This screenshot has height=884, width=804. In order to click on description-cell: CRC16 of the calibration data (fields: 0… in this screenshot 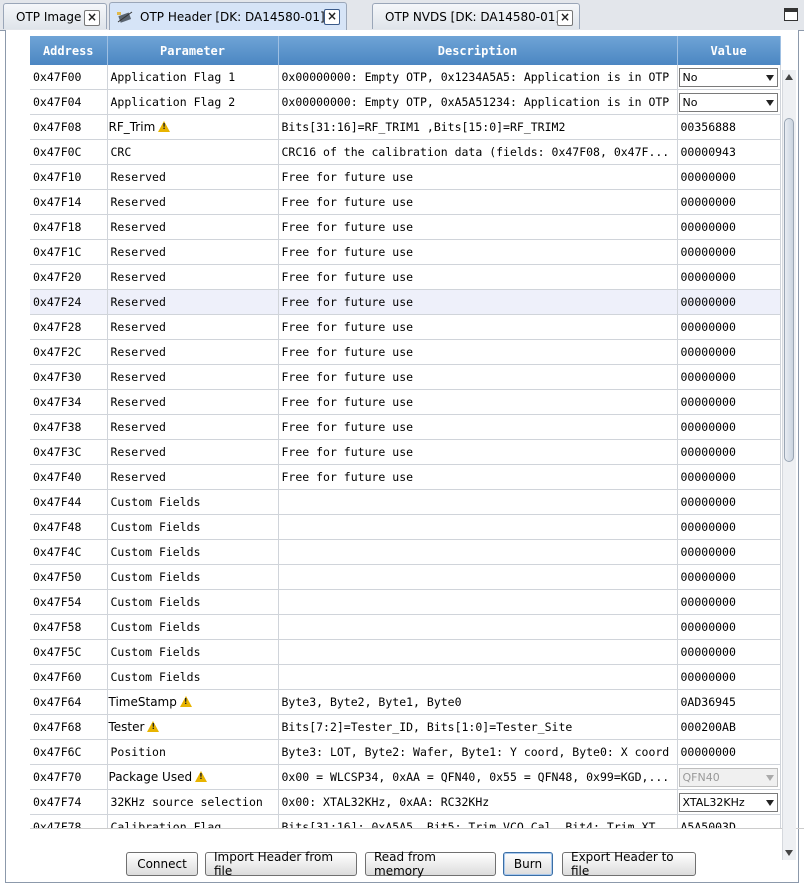, I will do `click(478, 152)`.